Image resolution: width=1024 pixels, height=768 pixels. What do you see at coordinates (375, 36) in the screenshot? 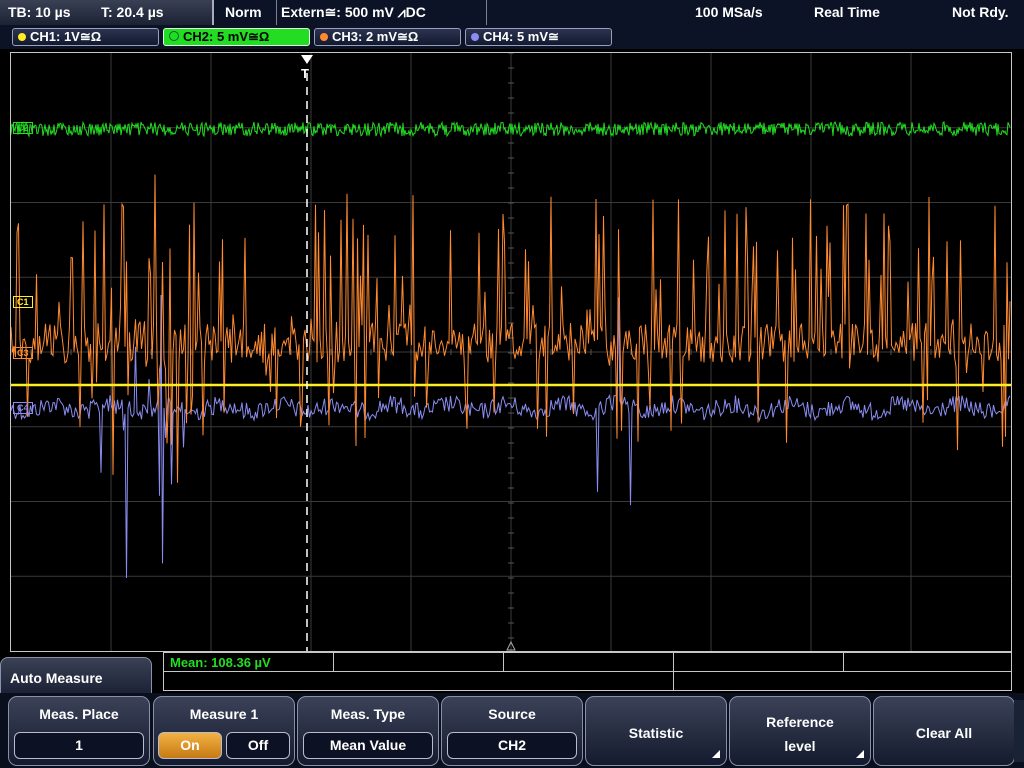
I see `channel-label: CH3: 2 mV≅Ω` at bounding box center [375, 36].